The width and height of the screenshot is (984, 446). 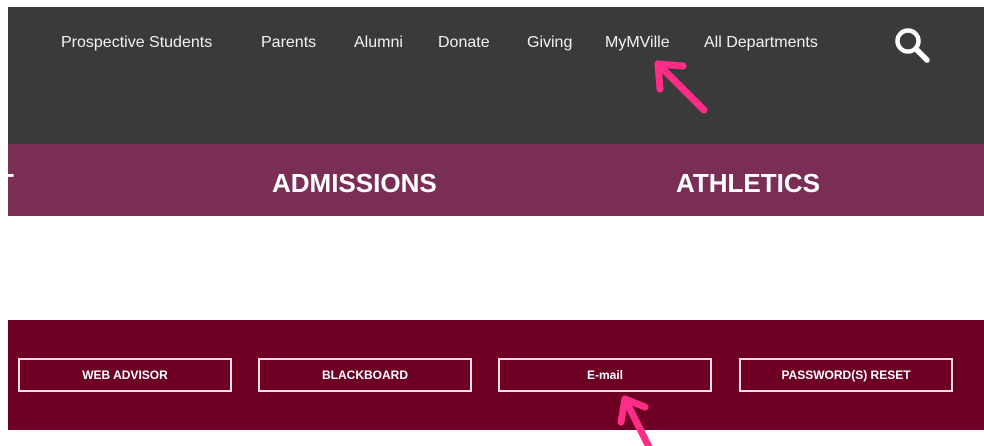 What do you see at coordinates (605, 375) in the screenshot?
I see `email-button: E-mail` at bounding box center [605, 375].